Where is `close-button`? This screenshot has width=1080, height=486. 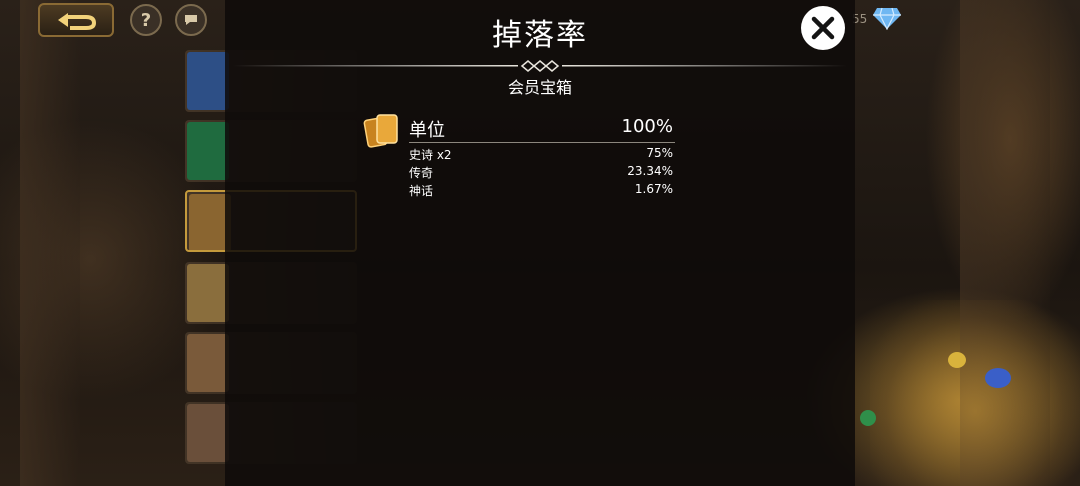 close-button is located at coordinates (823, 28).